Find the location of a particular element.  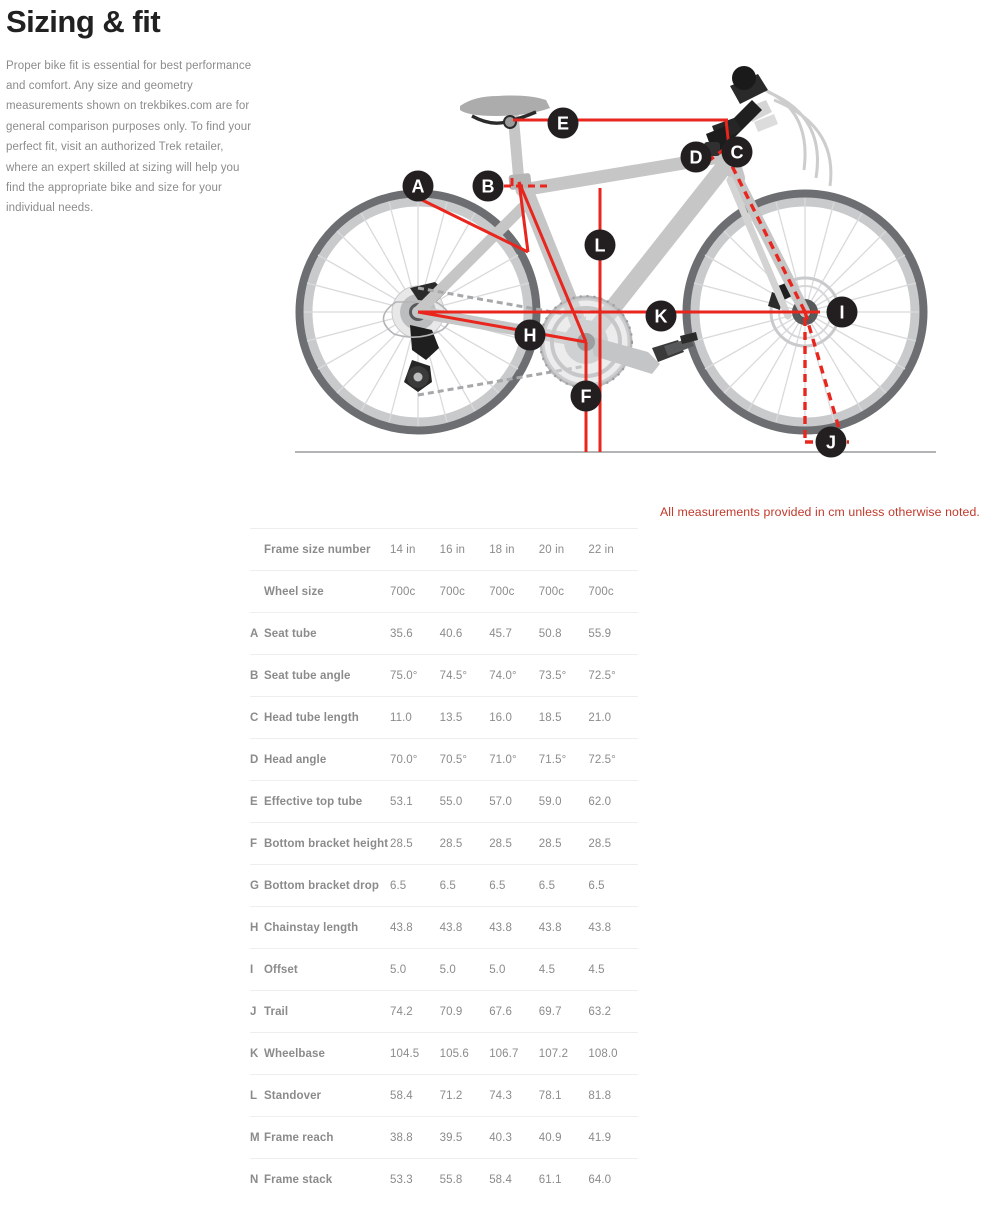

table-cell: 40.6 is located at coordinates (464, 633).